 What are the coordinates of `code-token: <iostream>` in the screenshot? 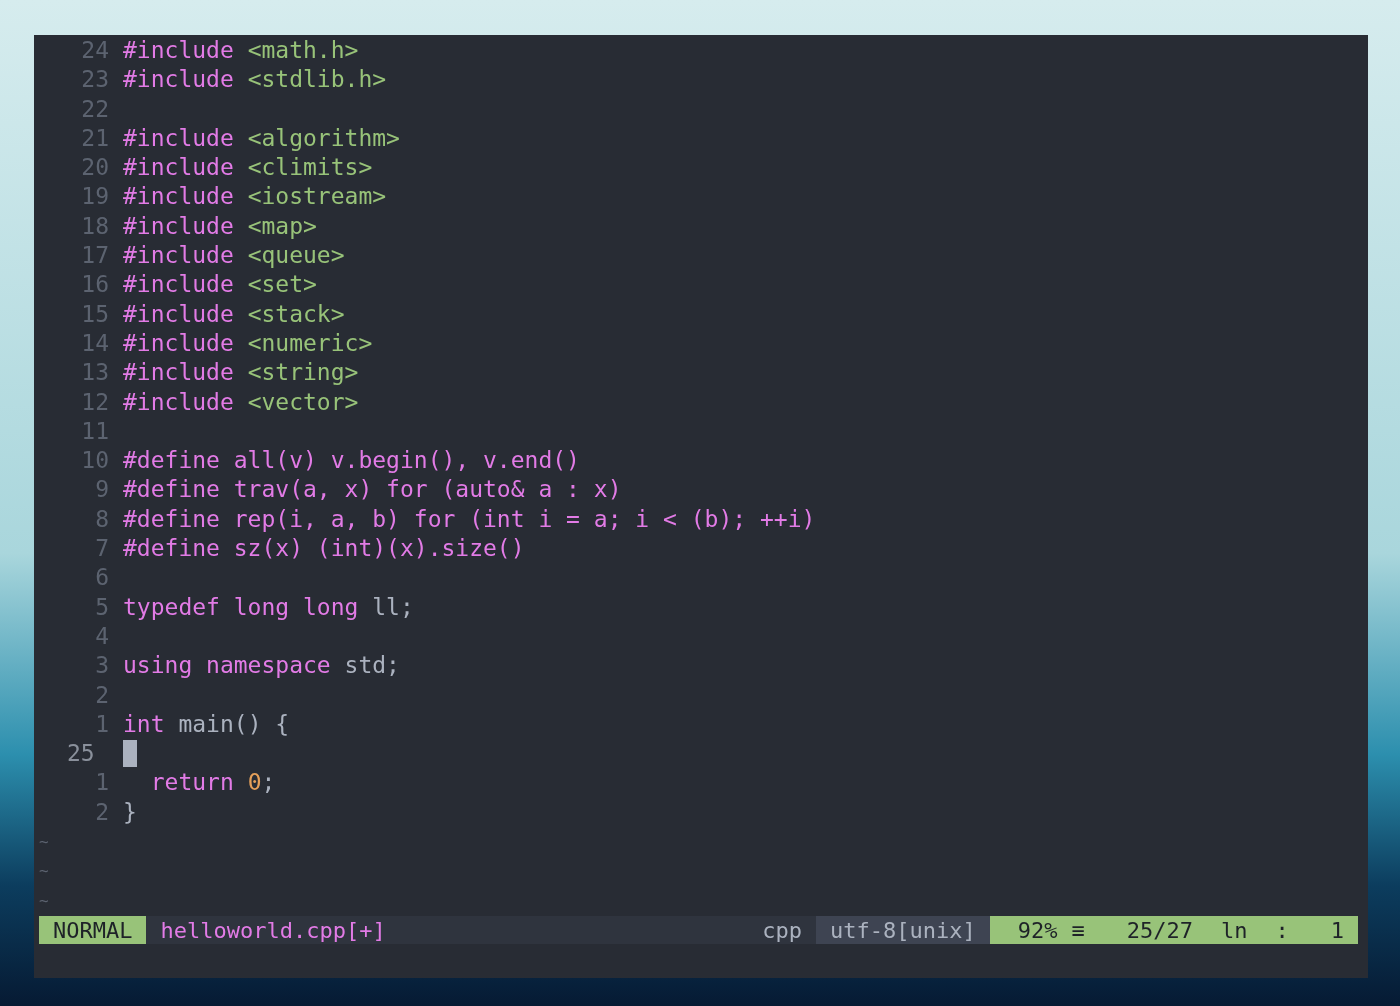 It's located at (317, 197).